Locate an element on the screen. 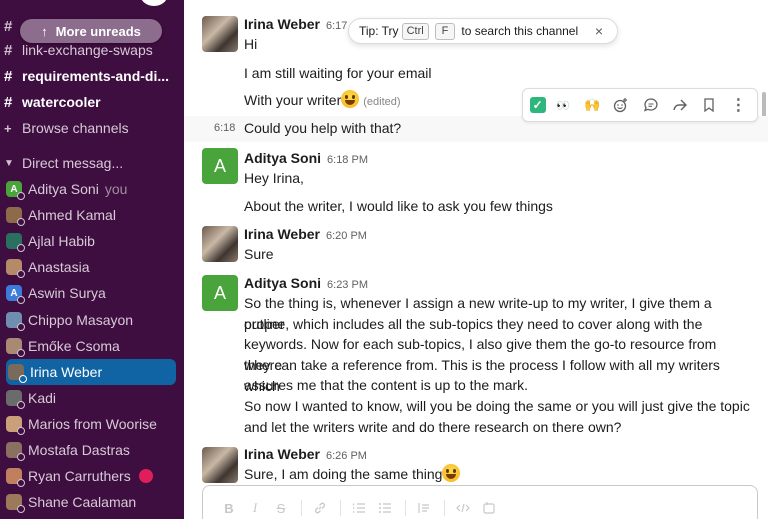  sidebar-dm-item: Irina Weber is located at coordinates (91, 372).